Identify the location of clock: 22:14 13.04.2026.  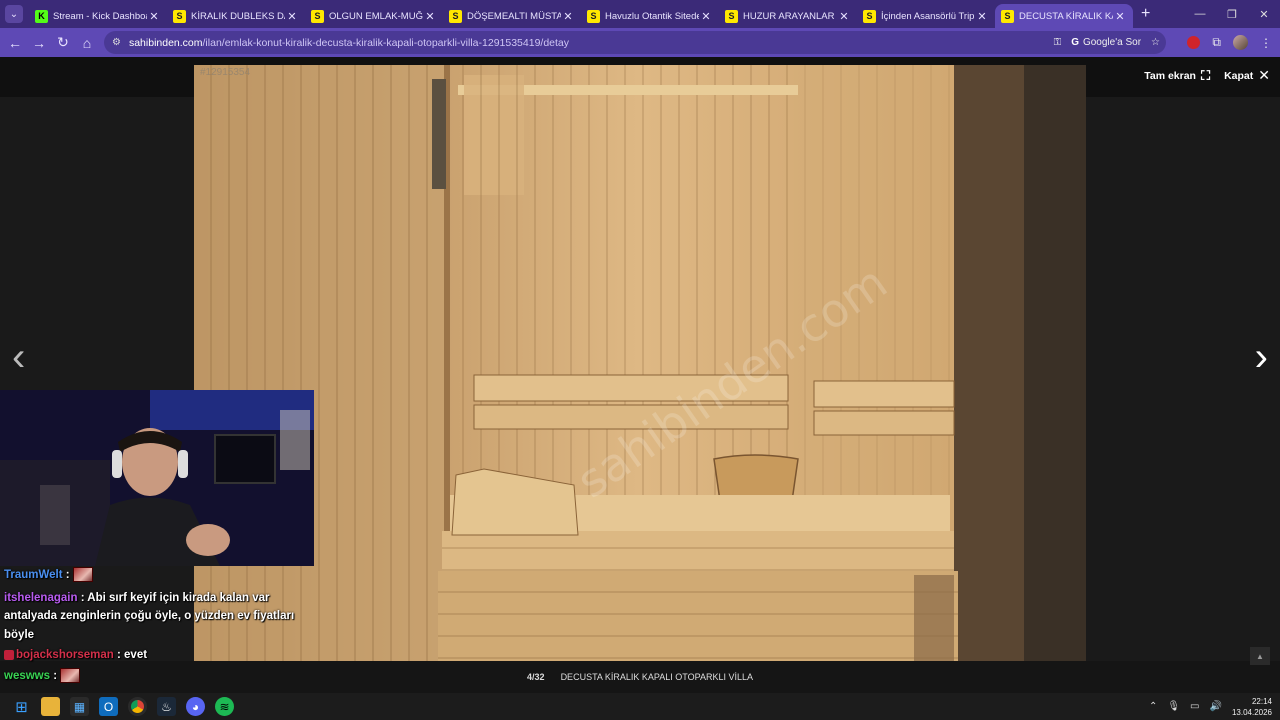
(1252, 707).